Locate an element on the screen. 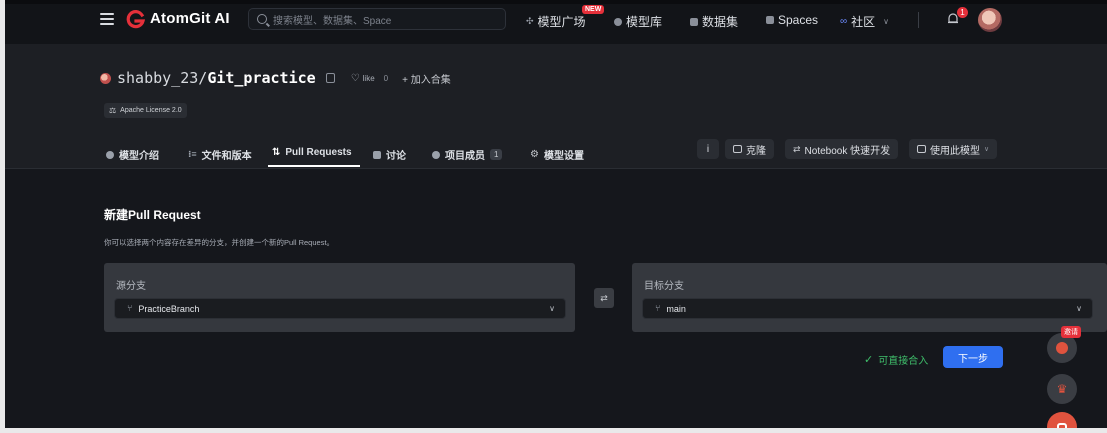 This screenshot has height=433, width=1107. search-input: 搜索模型、数据集、Space is located at coordinates (377, 19).